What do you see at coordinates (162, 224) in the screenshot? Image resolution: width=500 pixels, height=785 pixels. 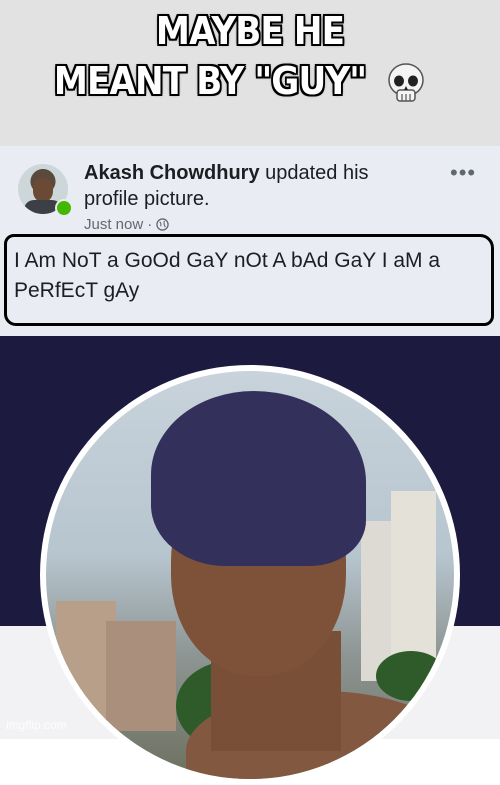 I see `globe-icon` at bounding box center [162, 224].